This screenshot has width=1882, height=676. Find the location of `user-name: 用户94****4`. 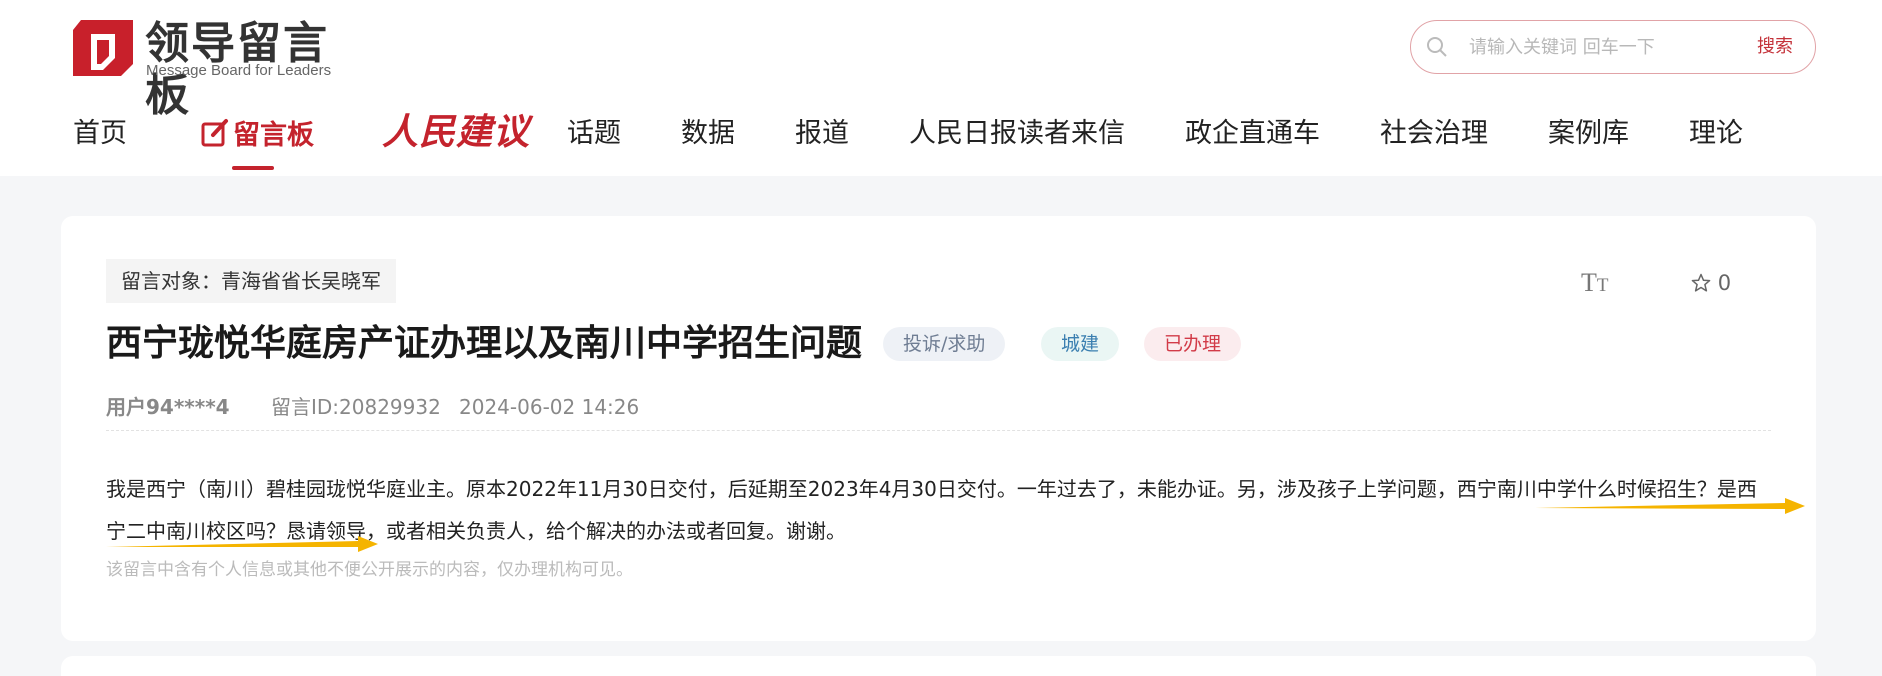

user-name: 用户94****4 is located at coordinates (168, 407).